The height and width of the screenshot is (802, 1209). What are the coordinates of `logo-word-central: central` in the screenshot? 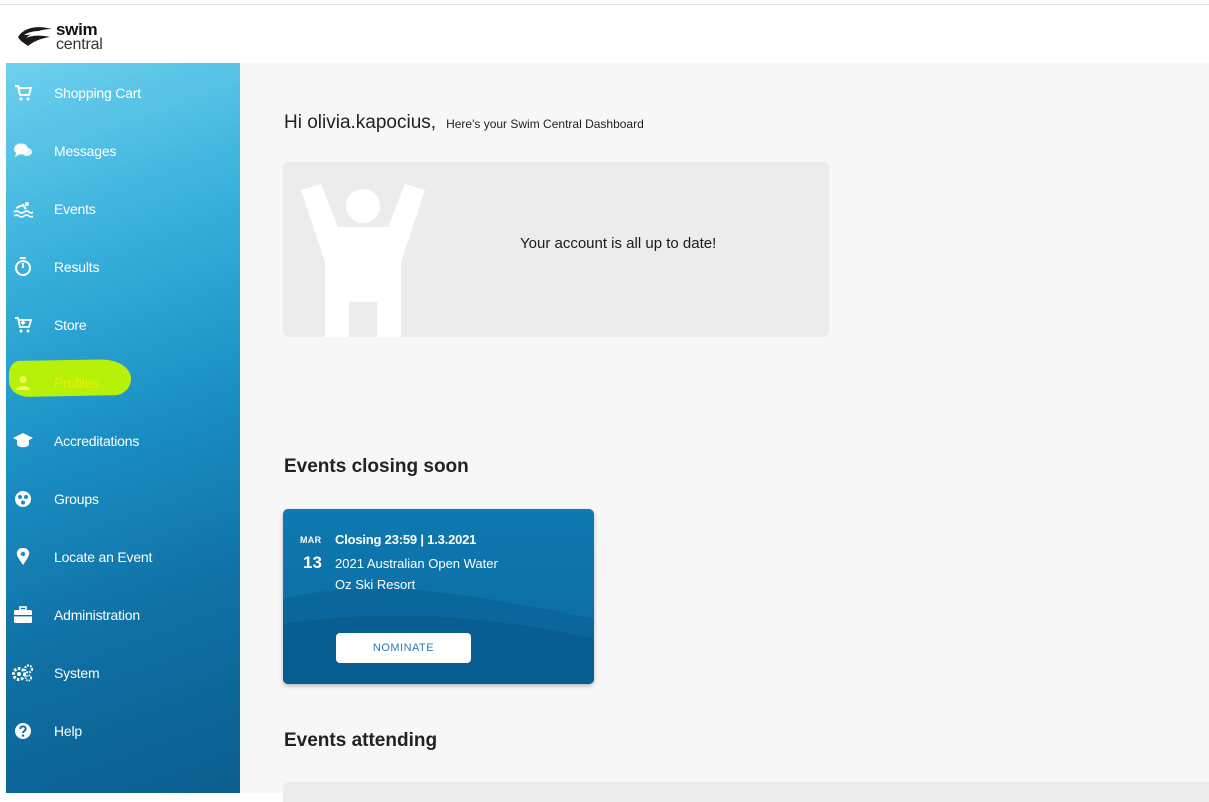 It's located at (79, 44).